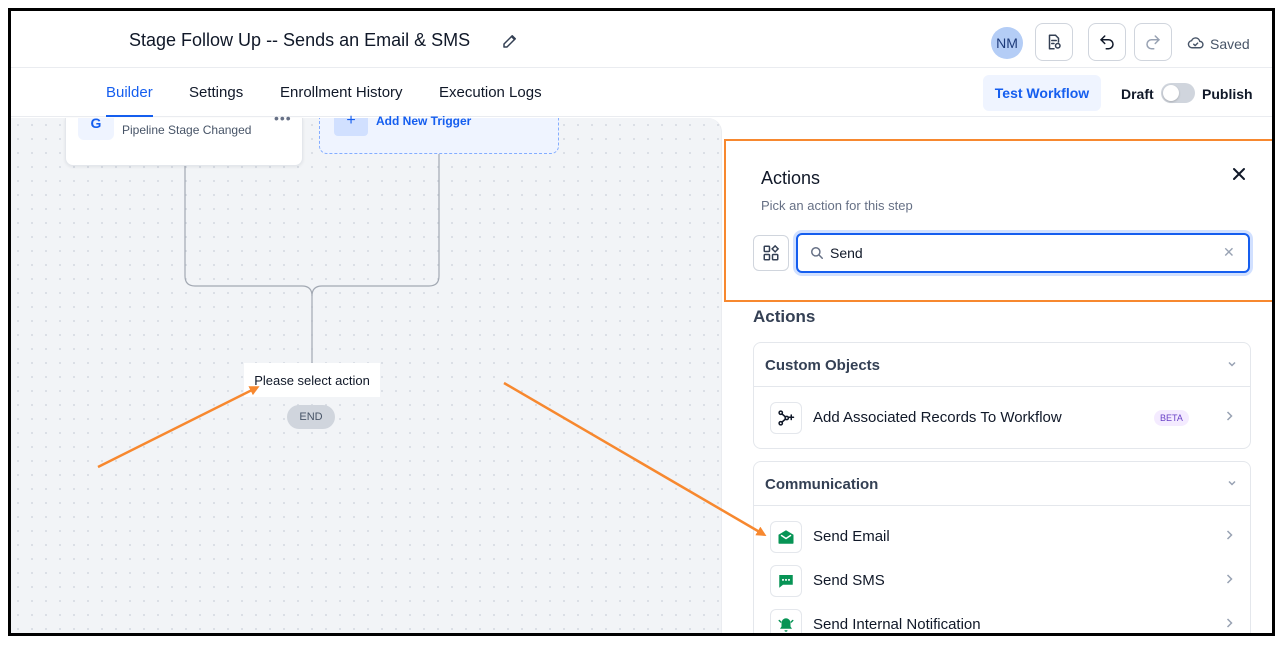 This screenshot has height=645, width=1282. Describe the element at coordinates (96, 128) in the screenshot. I see `trigger-icon: G` at that location.